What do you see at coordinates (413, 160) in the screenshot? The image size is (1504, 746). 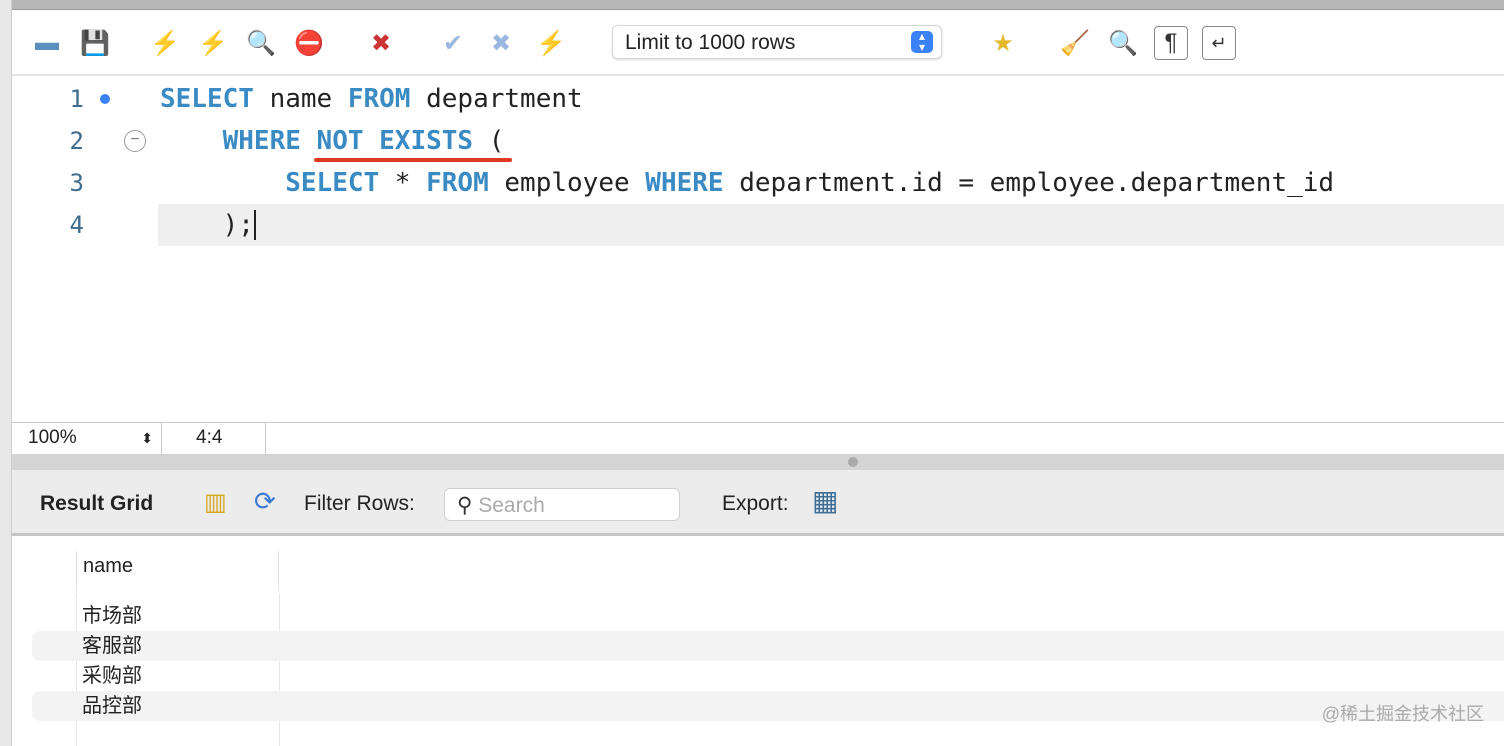 I see `red-underline-annotation` at bounding box center [413, 160].